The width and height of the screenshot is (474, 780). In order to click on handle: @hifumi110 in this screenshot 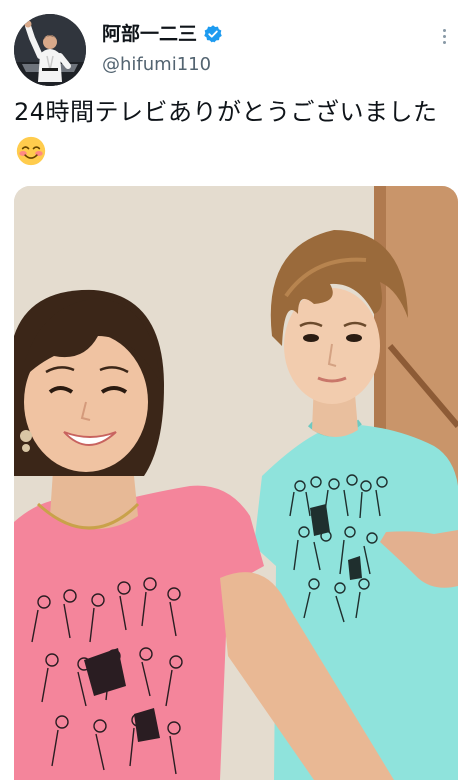, I will do `click(156, 65)`.